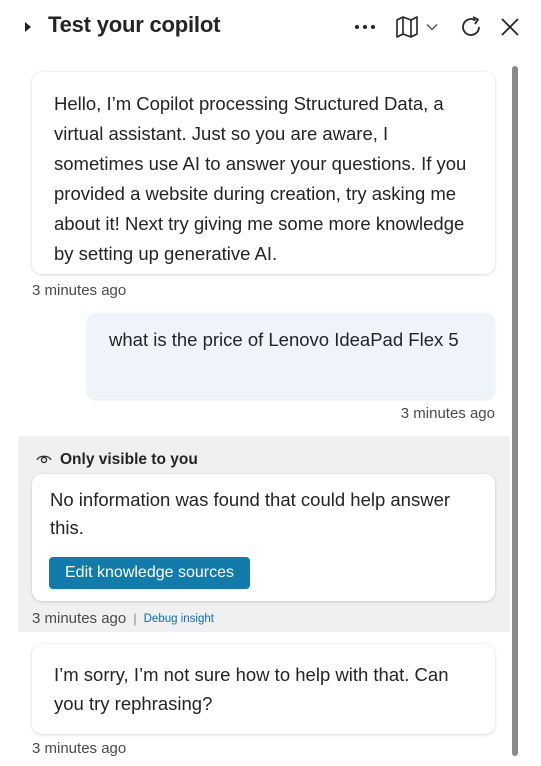 Image resolution: width=541 pixels, height=766 pixels. I want to click on visibility-header: Only visible to you, so click(117, 460).